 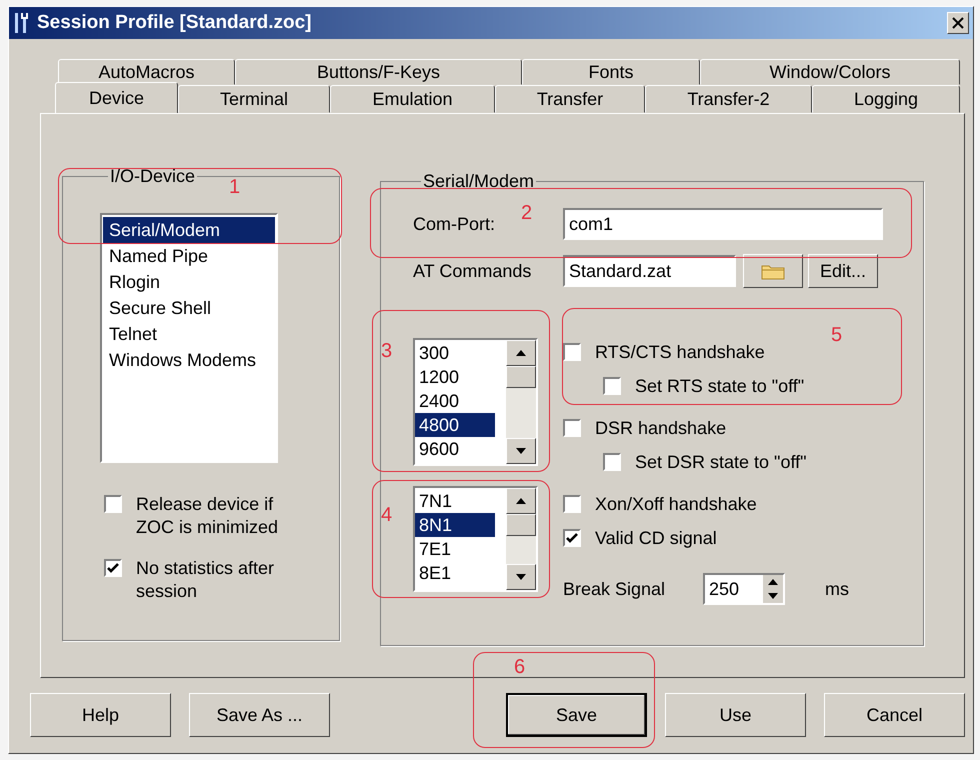 What do you see at coordinates (719, 386) in the screenshot?
I see `checkbox-label: Set RTS state to "off"` at bounding box center [719, 386].